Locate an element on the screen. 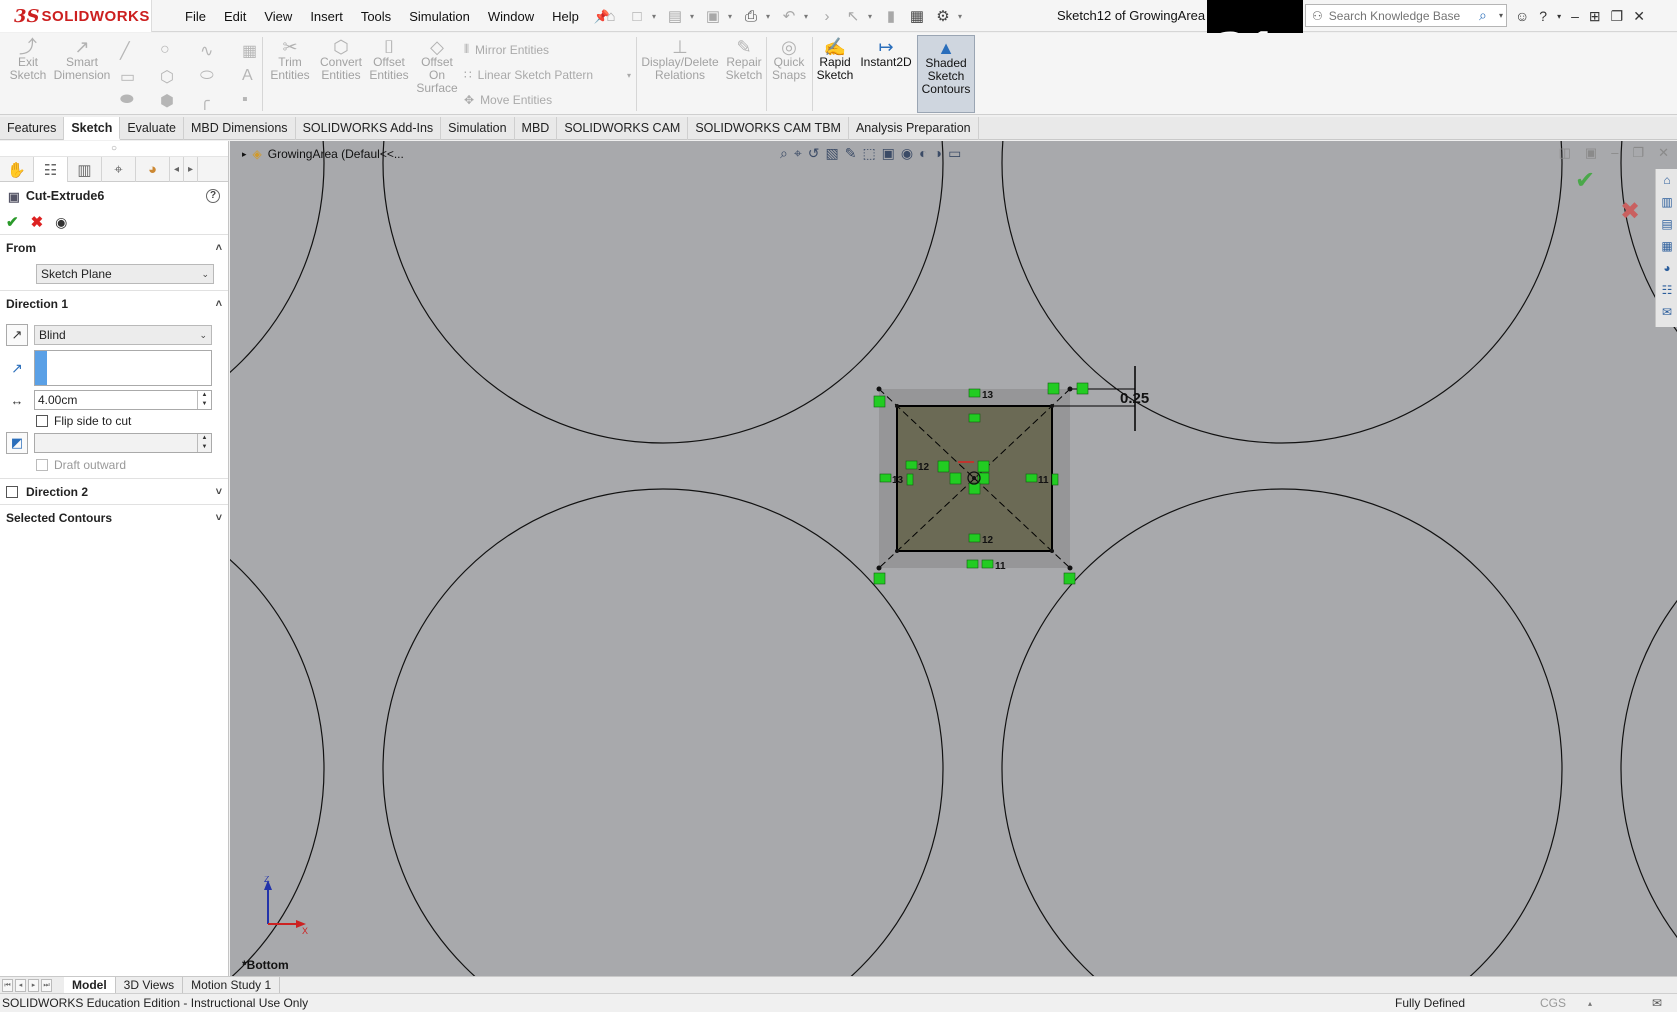 The image size is (1677, 1012). offset-on-surface-button: ◇ Offset On Surface is located at coordinates (437, 66).